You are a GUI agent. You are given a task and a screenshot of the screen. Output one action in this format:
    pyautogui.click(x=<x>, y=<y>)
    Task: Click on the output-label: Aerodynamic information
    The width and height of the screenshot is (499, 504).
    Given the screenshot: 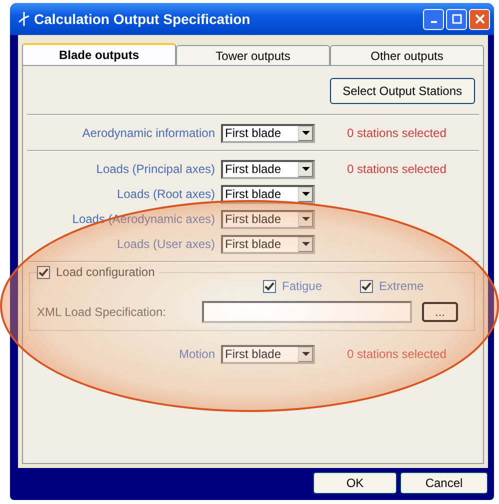 What is the action you would take?
    pyautogui.click(x=148, y=133)
    